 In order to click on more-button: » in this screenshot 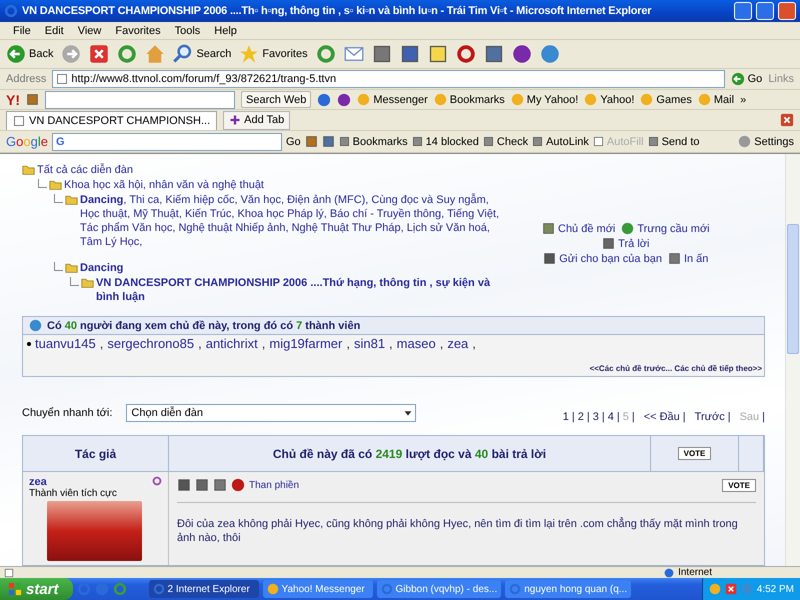, I will do `click(743, 100)`.